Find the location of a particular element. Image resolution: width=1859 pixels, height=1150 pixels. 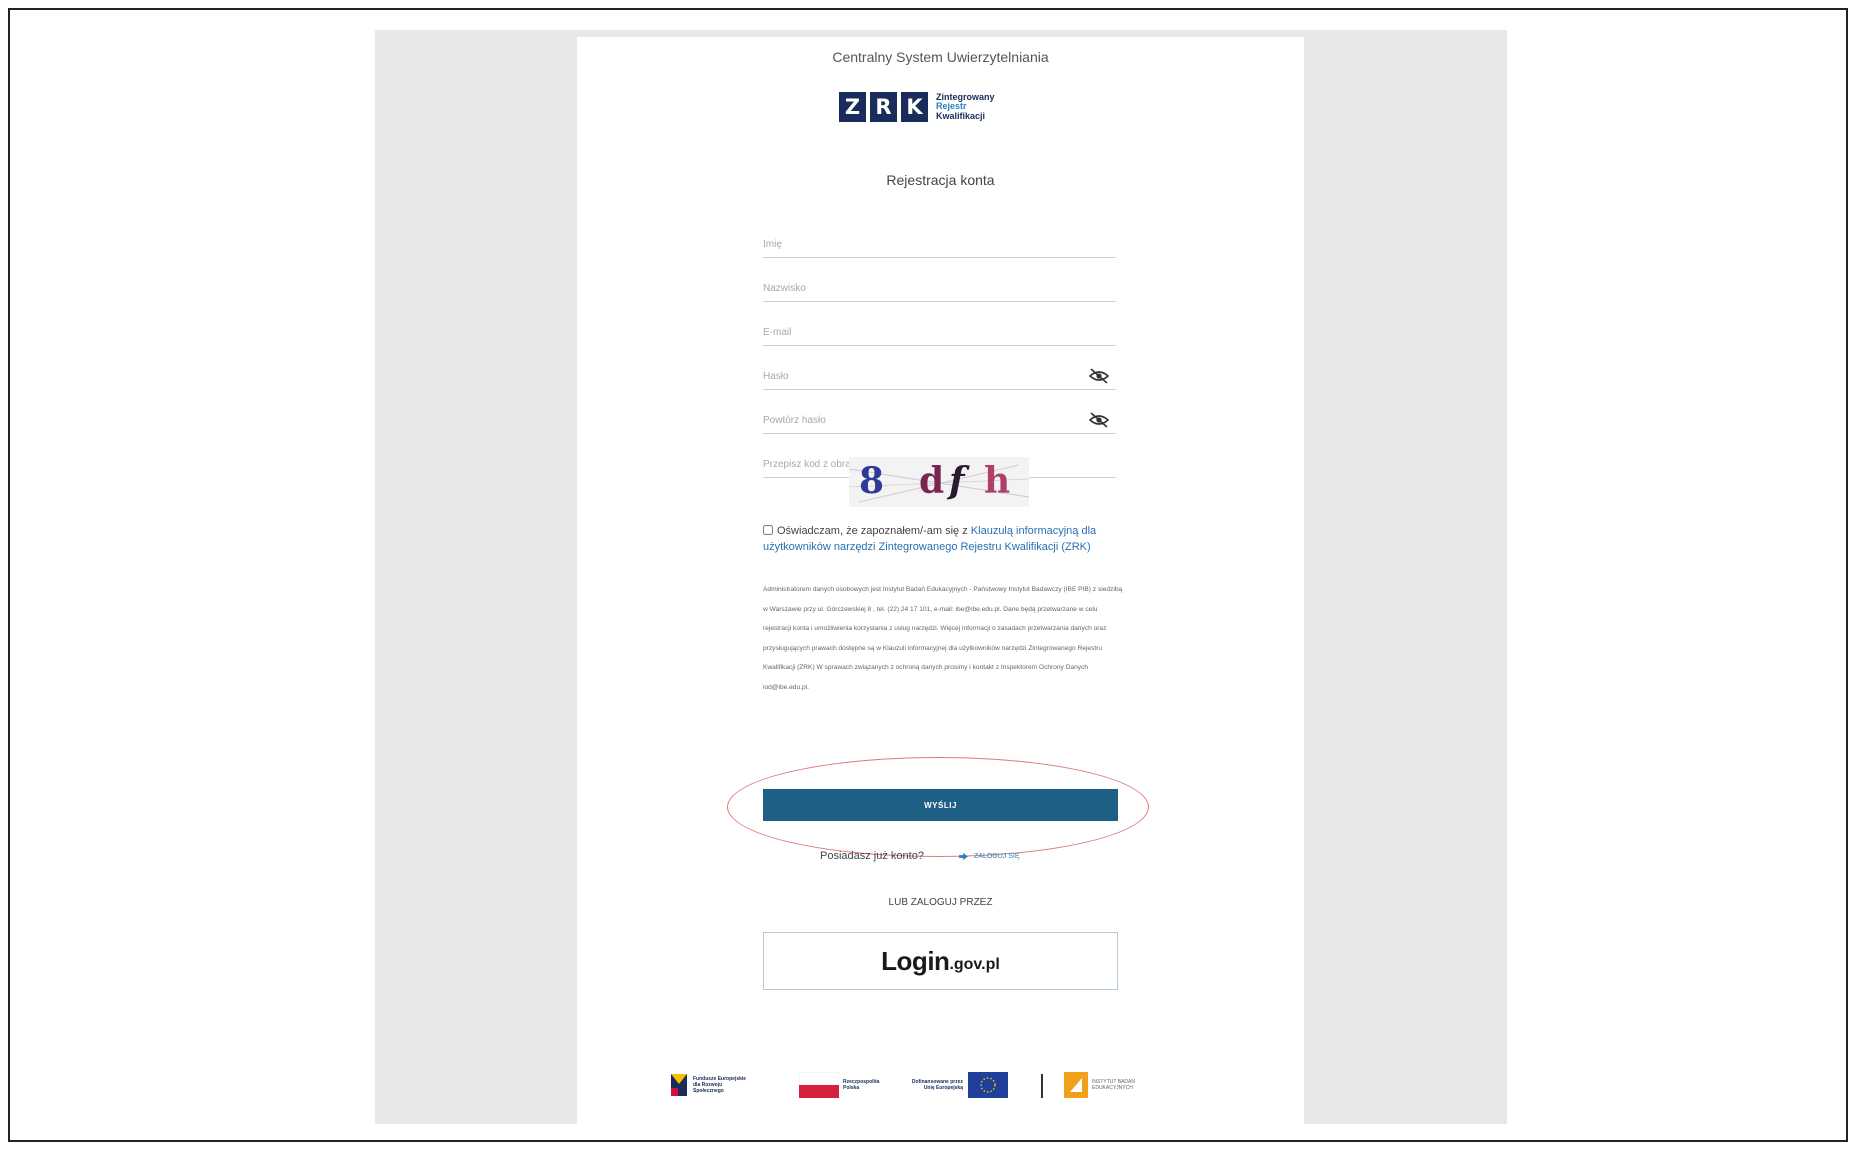

footer-logo-eu-text: Dofinansowane przez Unię Europejską is located at coordinates (937, 1085).